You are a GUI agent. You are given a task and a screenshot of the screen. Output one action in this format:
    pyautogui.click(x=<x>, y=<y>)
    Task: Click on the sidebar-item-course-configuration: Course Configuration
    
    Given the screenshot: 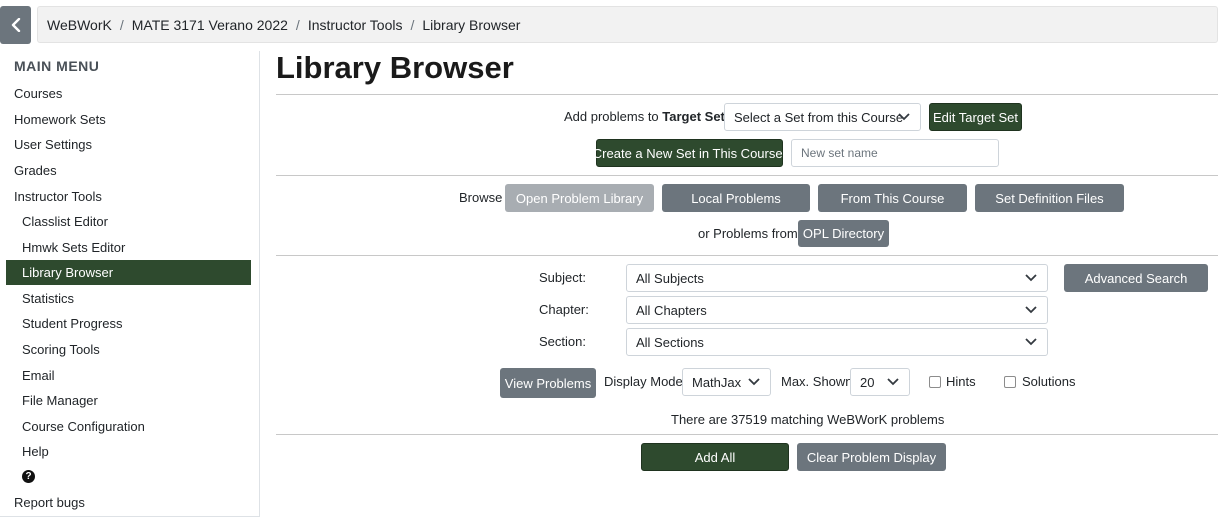 What is the action you would take?
    pyautogui.click(x=128, y=426)
    